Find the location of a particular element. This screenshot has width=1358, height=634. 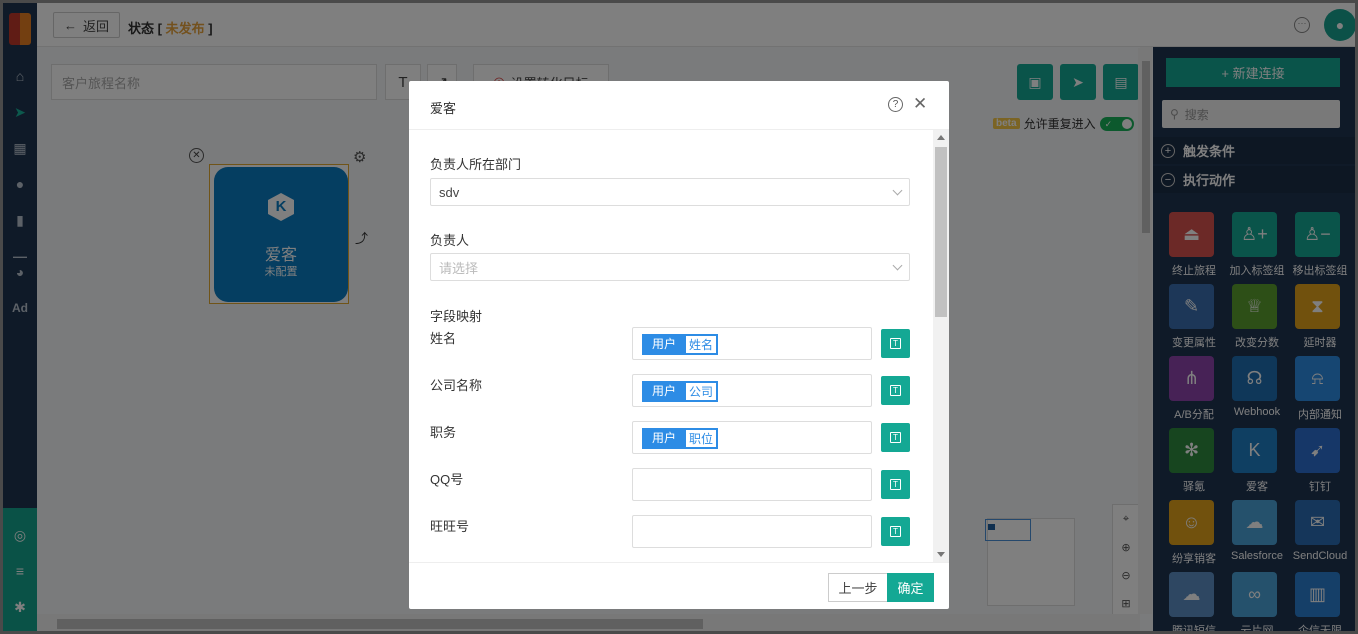

mapping-value-input: 用户 职位 is located at coordinates (752, 437).